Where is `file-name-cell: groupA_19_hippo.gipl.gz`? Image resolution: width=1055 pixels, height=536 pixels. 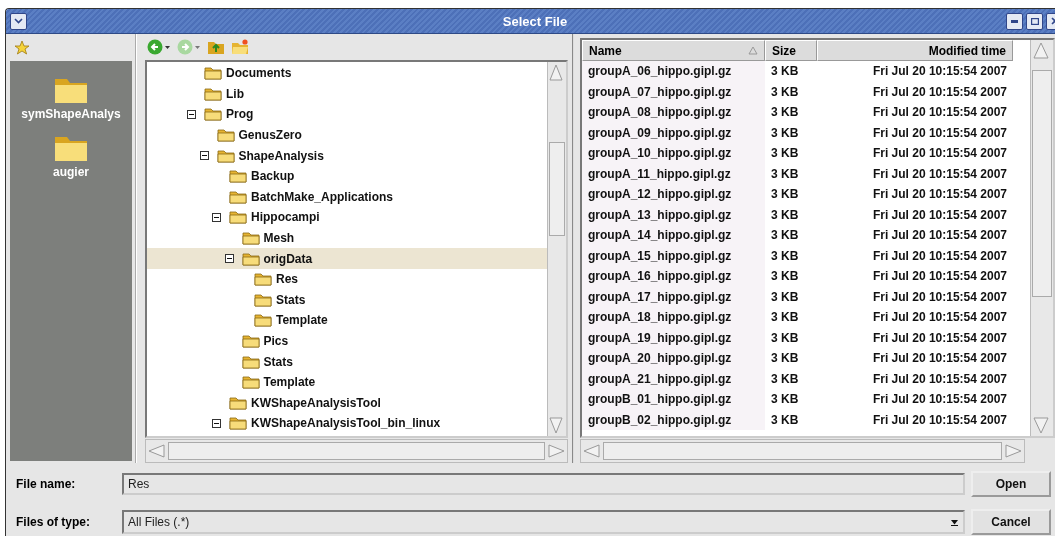 file-name-cell: groupA_19_hippo.gipl.gz is located at coordinates (673, 337).